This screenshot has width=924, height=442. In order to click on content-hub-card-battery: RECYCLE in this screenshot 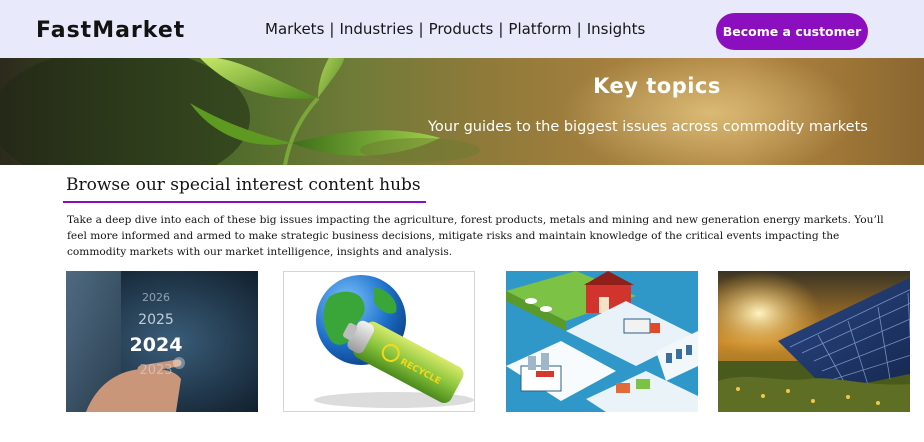, I will do `click(379, 341)`.